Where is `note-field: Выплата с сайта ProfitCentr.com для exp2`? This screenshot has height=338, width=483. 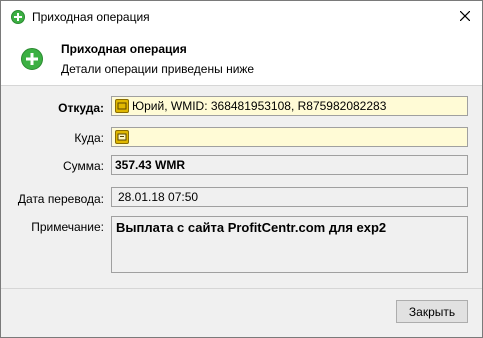
note-field: Выплата с сайта ProfitCentr.com для exp2 is located at coordinates (289, 244).